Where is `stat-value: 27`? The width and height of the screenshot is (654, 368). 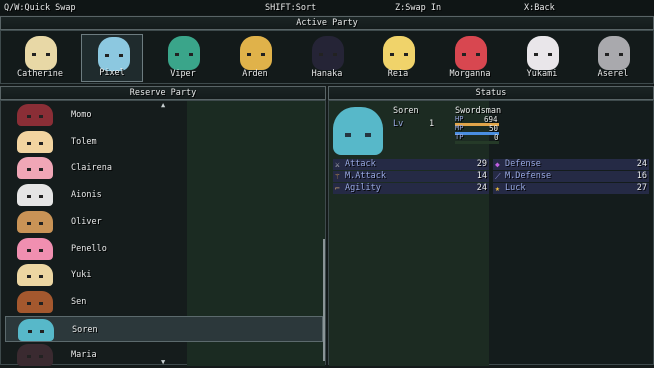 stat-value: 27 is located at coordinates (641, 188).